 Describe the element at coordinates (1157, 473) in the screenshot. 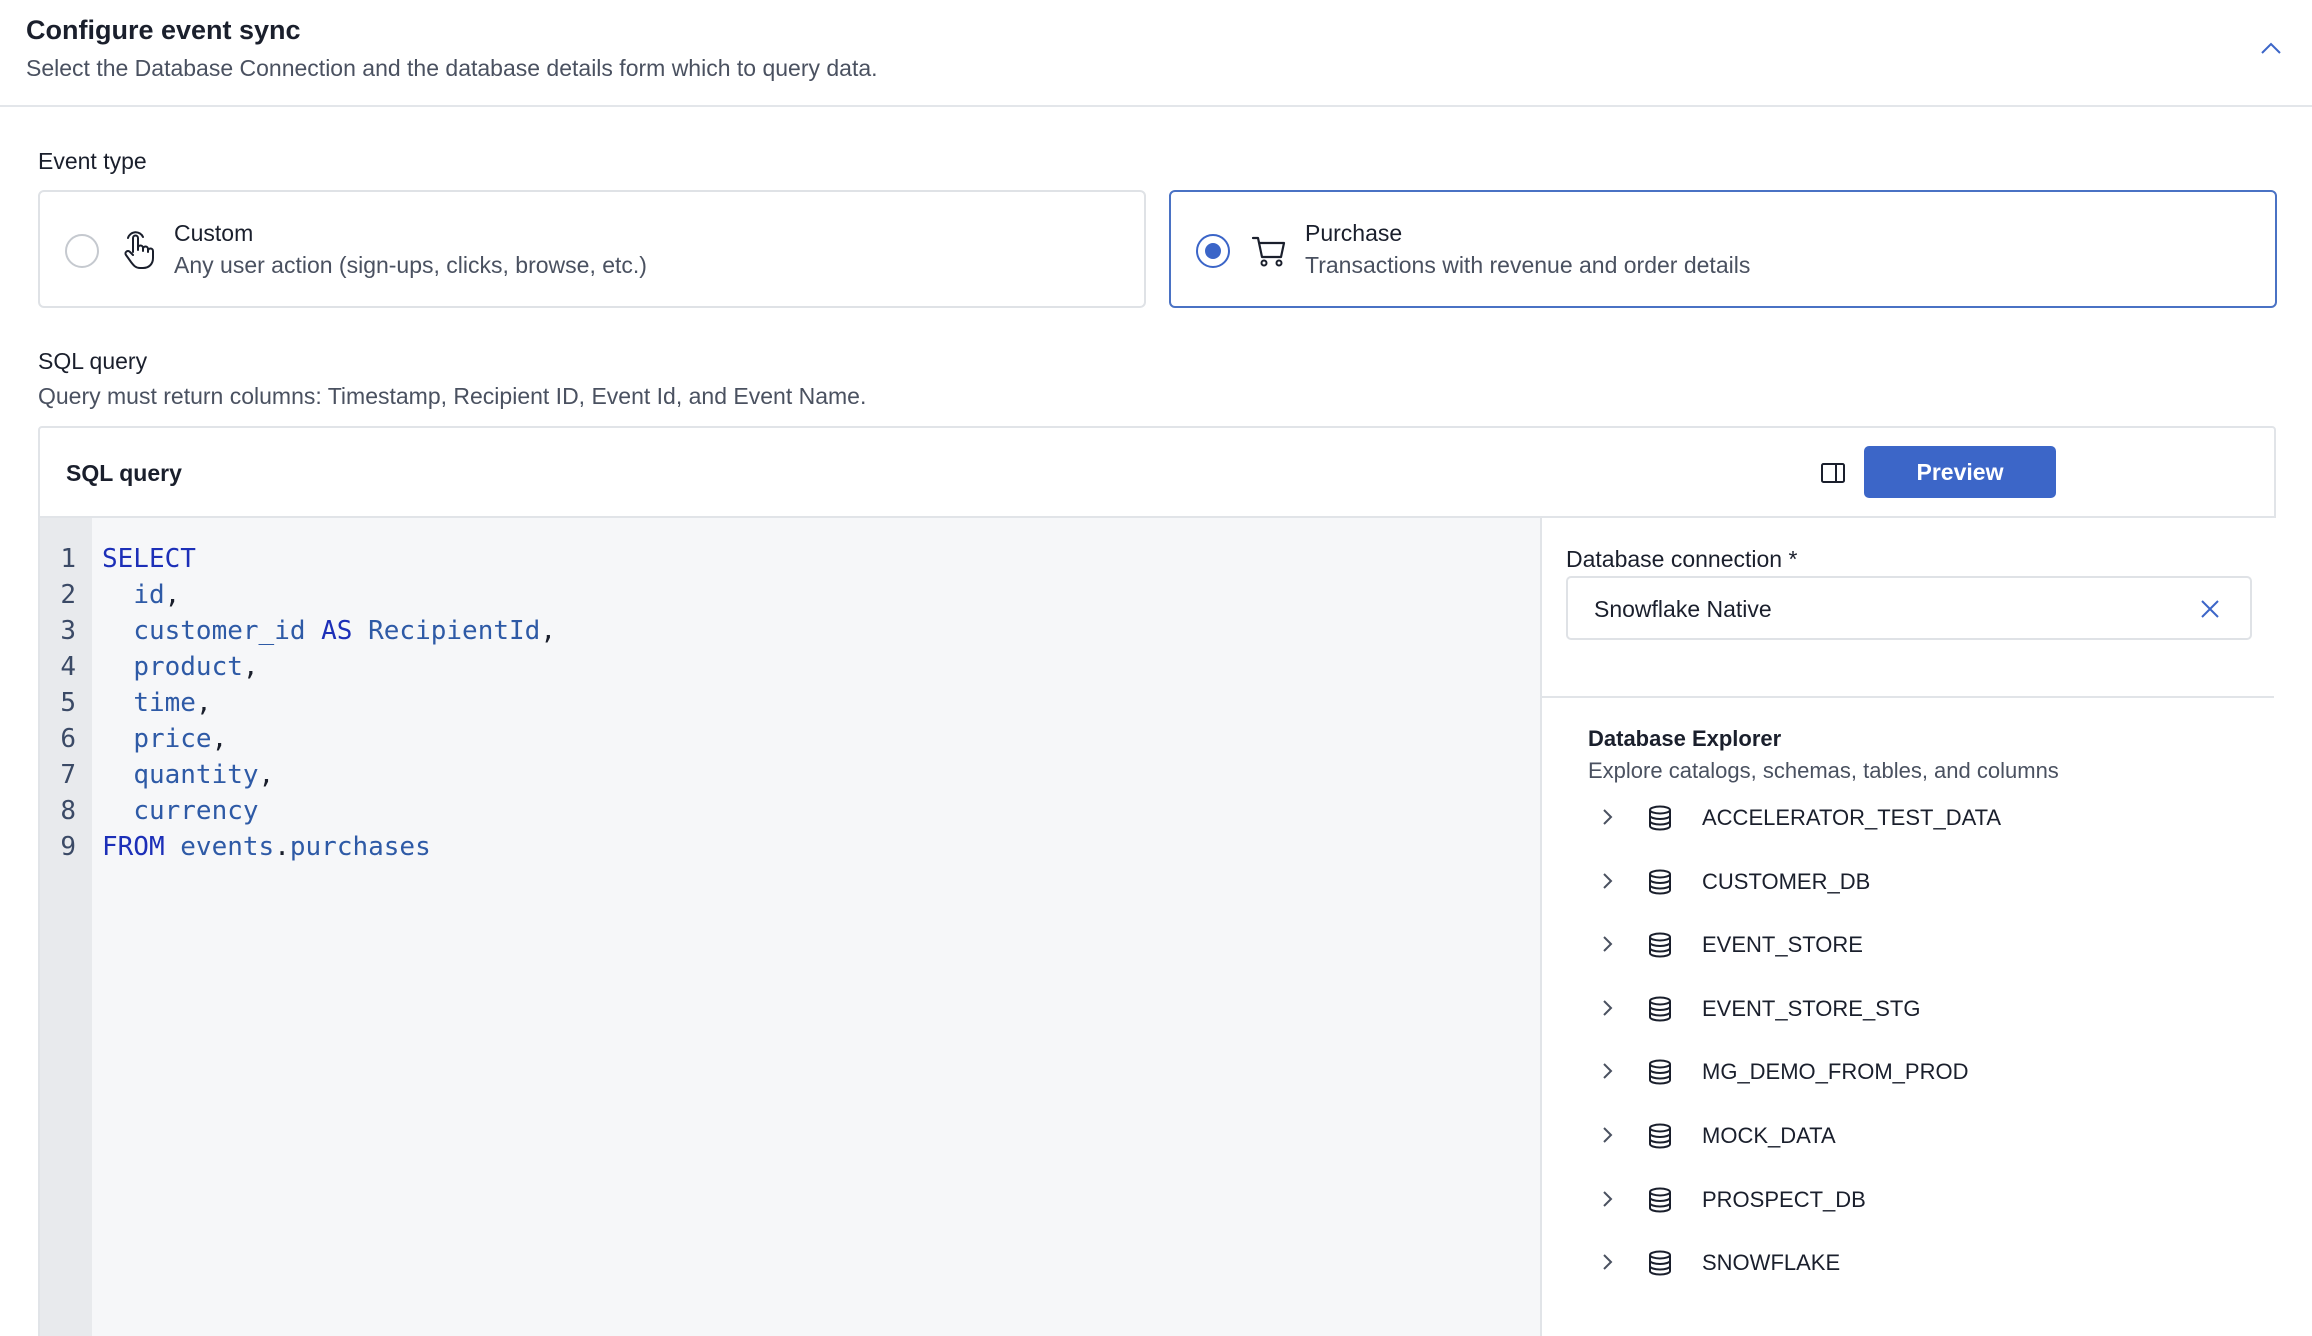

I see `editor-toolbar: SQL query Preview` at that location.